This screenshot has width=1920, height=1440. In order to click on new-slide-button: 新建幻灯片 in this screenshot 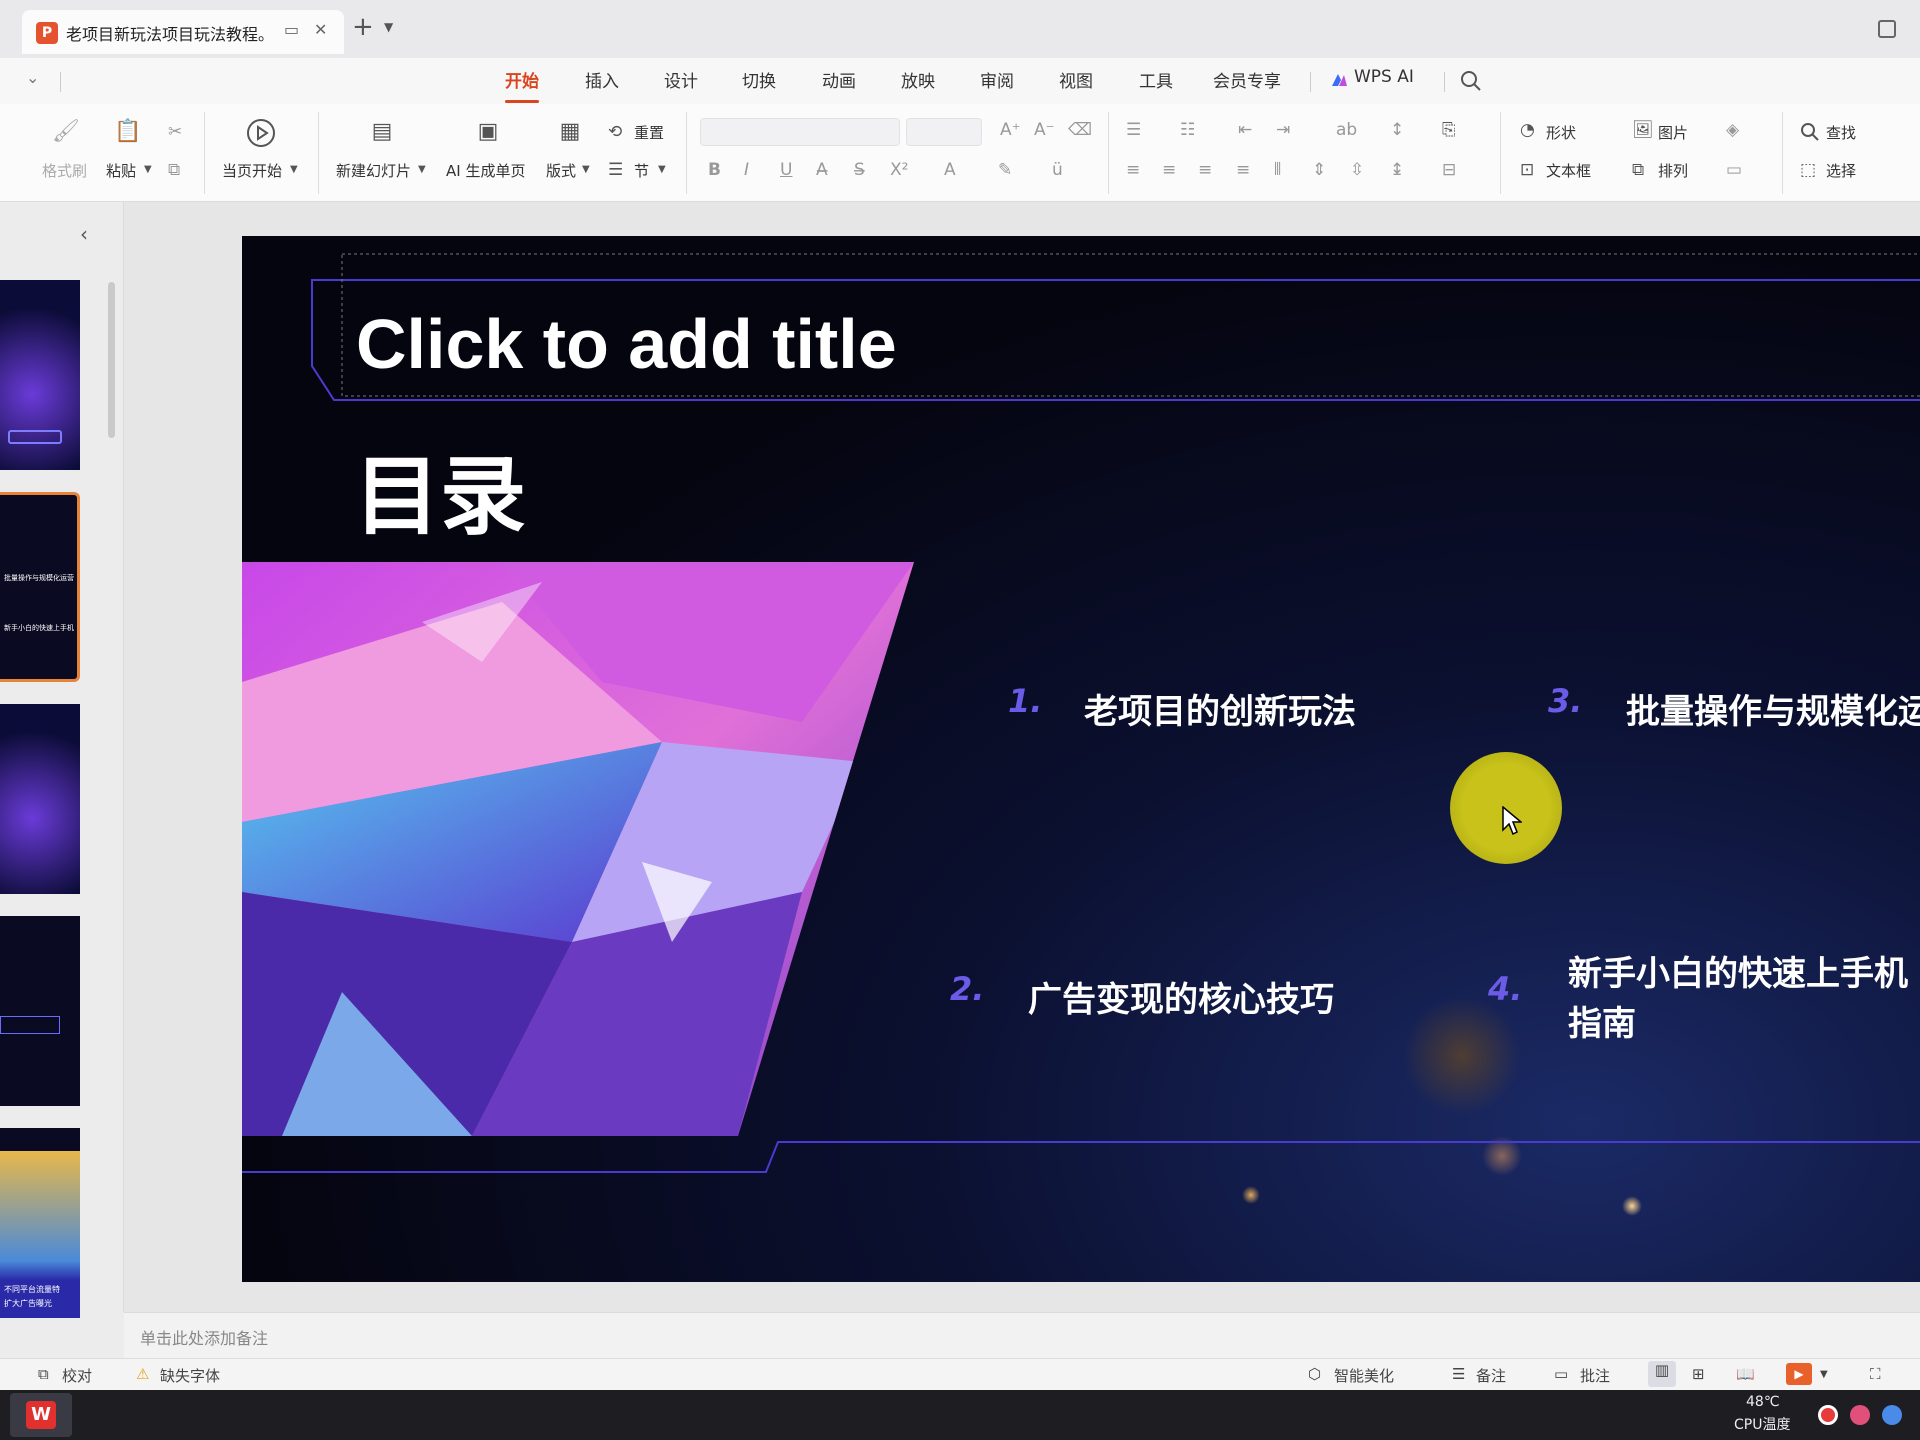, I will do `click(373, 170)`.